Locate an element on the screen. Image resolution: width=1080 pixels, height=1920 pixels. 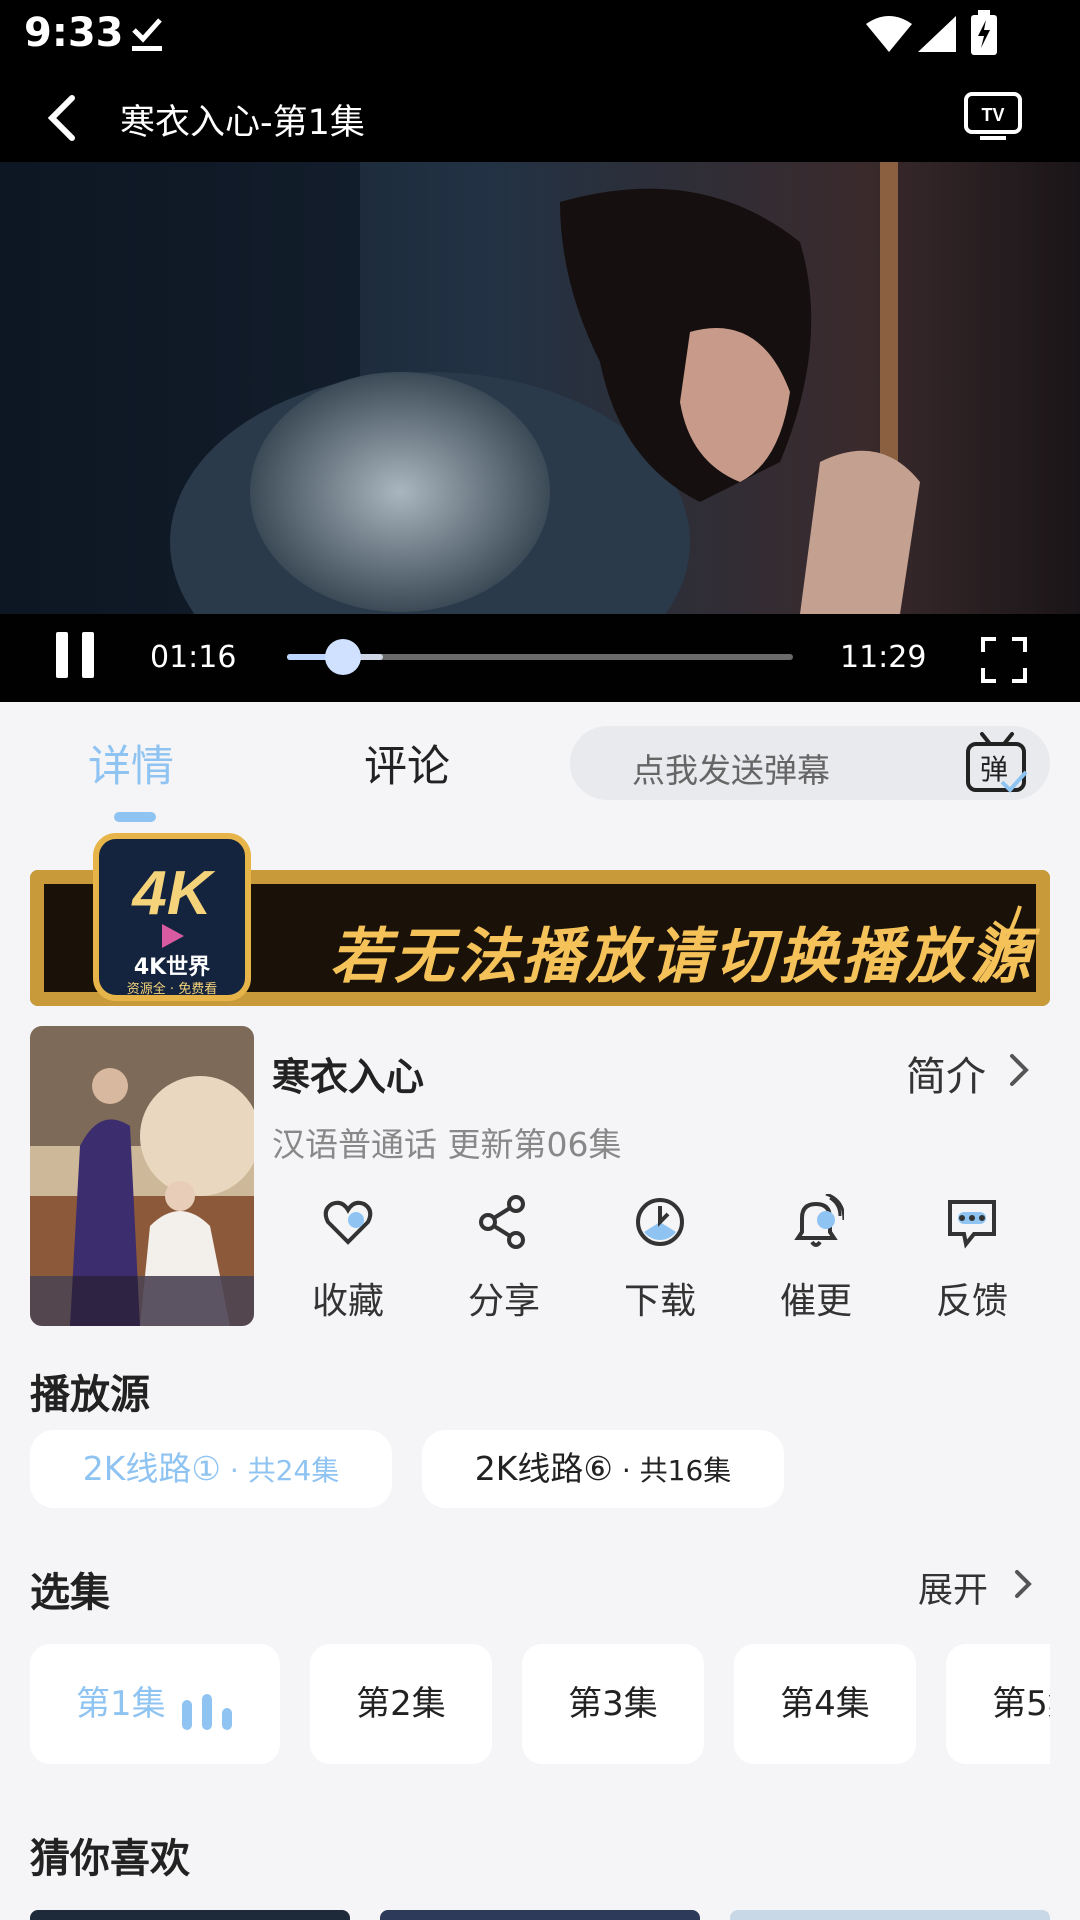
logo-text: 4K is located at coordinates (172, 893).